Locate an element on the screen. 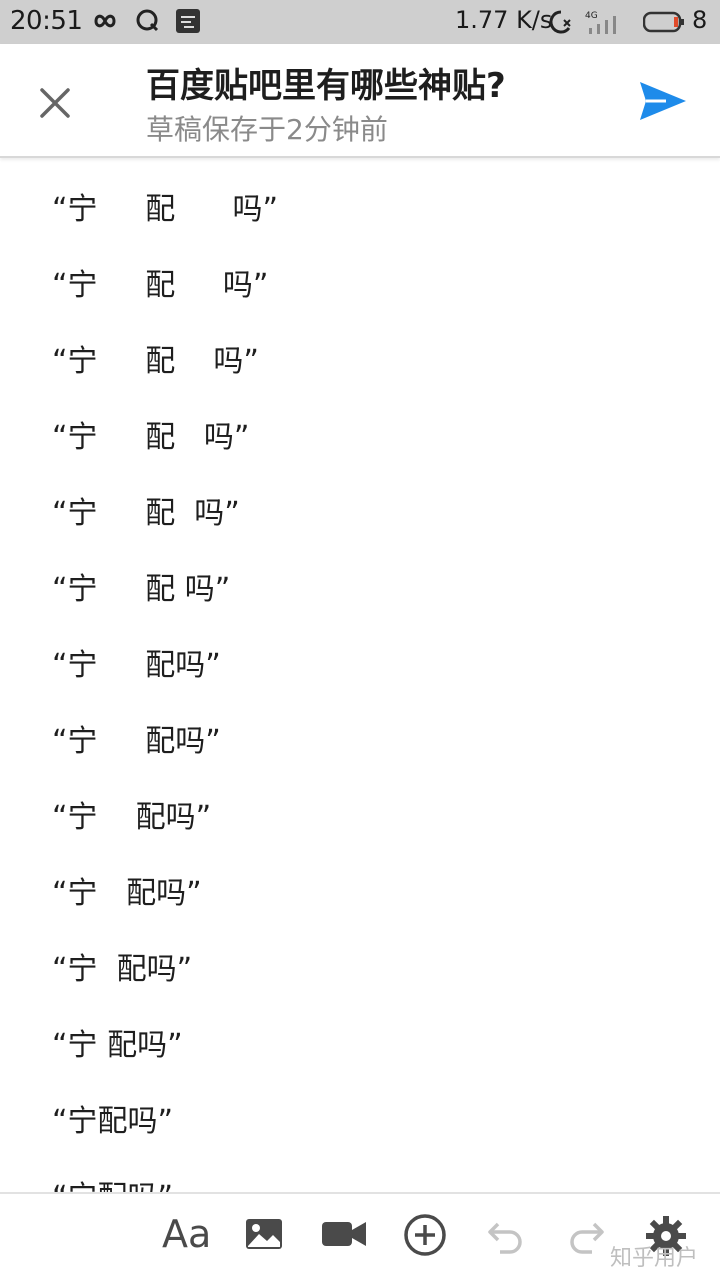 Image resolution: width=720 pixels, height=1282 pixels. close-button is located at coordinates (55, 103).